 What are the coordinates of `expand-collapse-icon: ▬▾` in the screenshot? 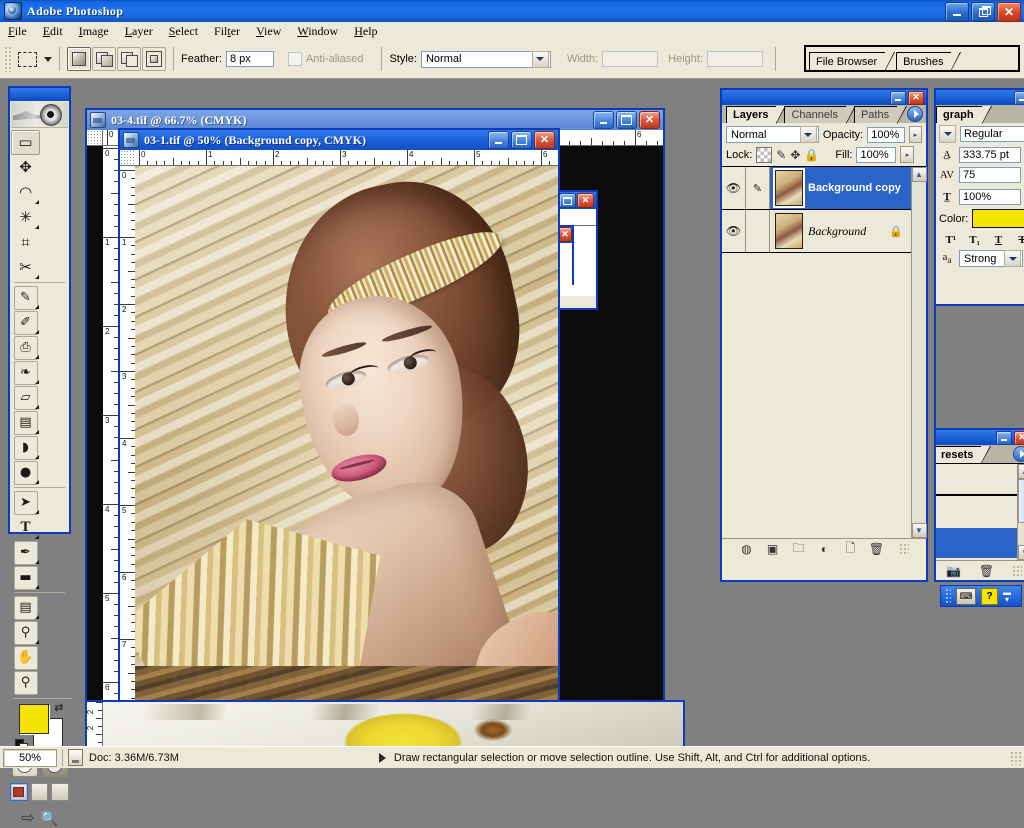 It's located at (1007, 596).